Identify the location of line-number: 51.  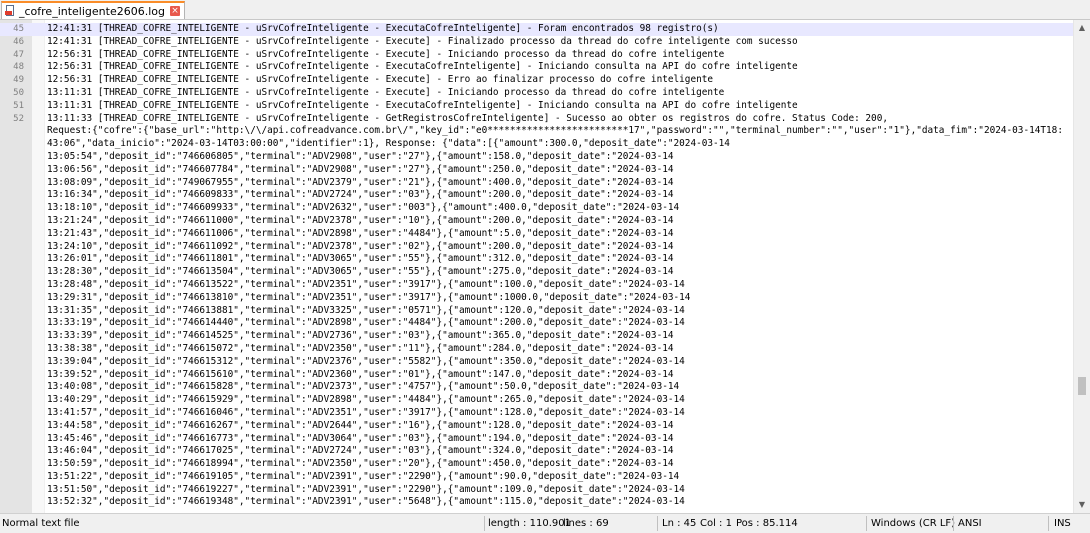
(18, 105).